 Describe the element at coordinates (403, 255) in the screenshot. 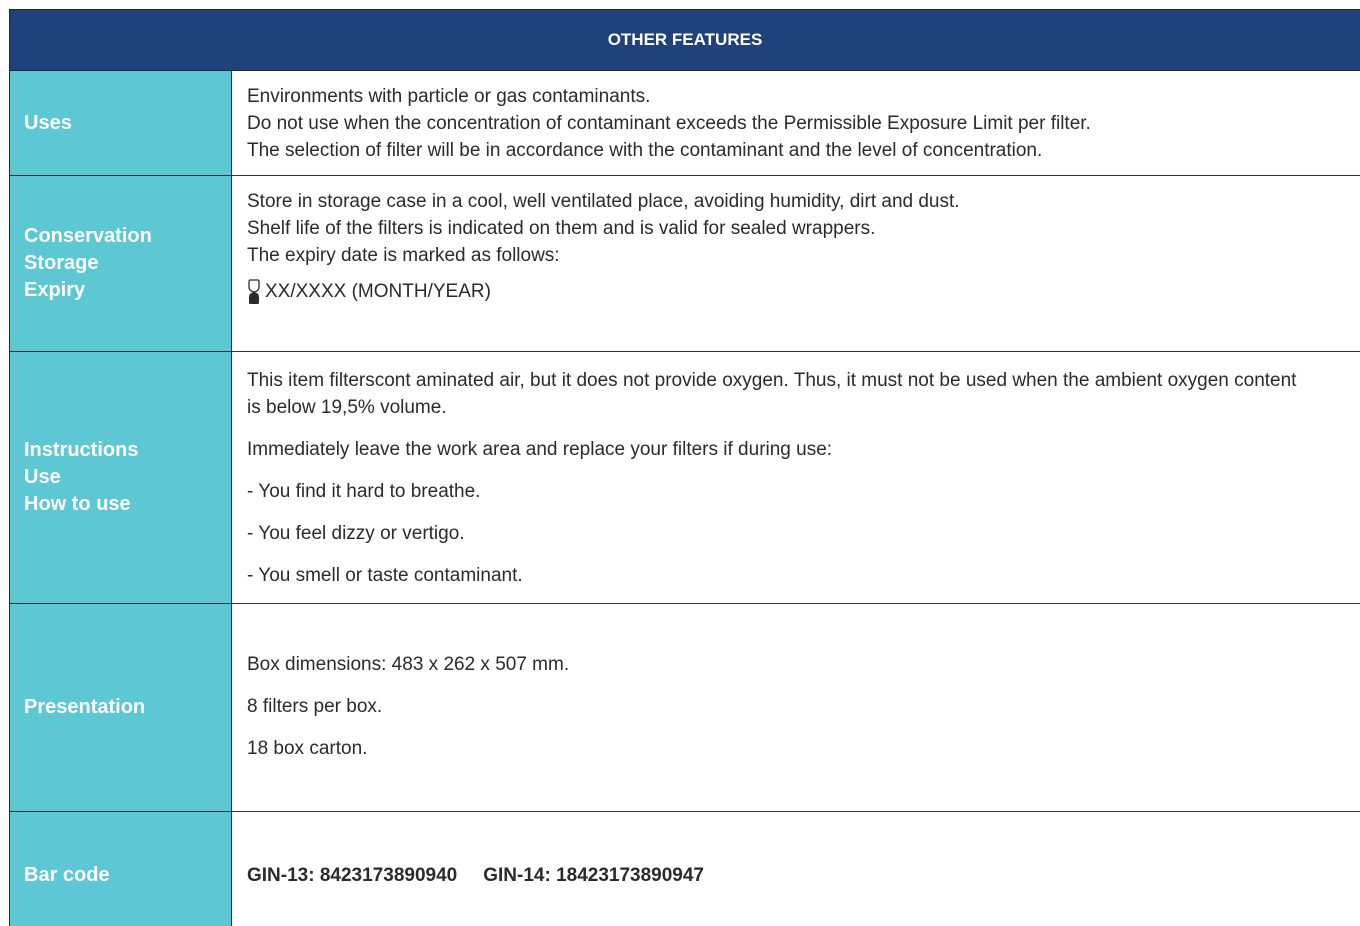

I see `conservation-line-3: The expiry date is marked as follows:` at that location.